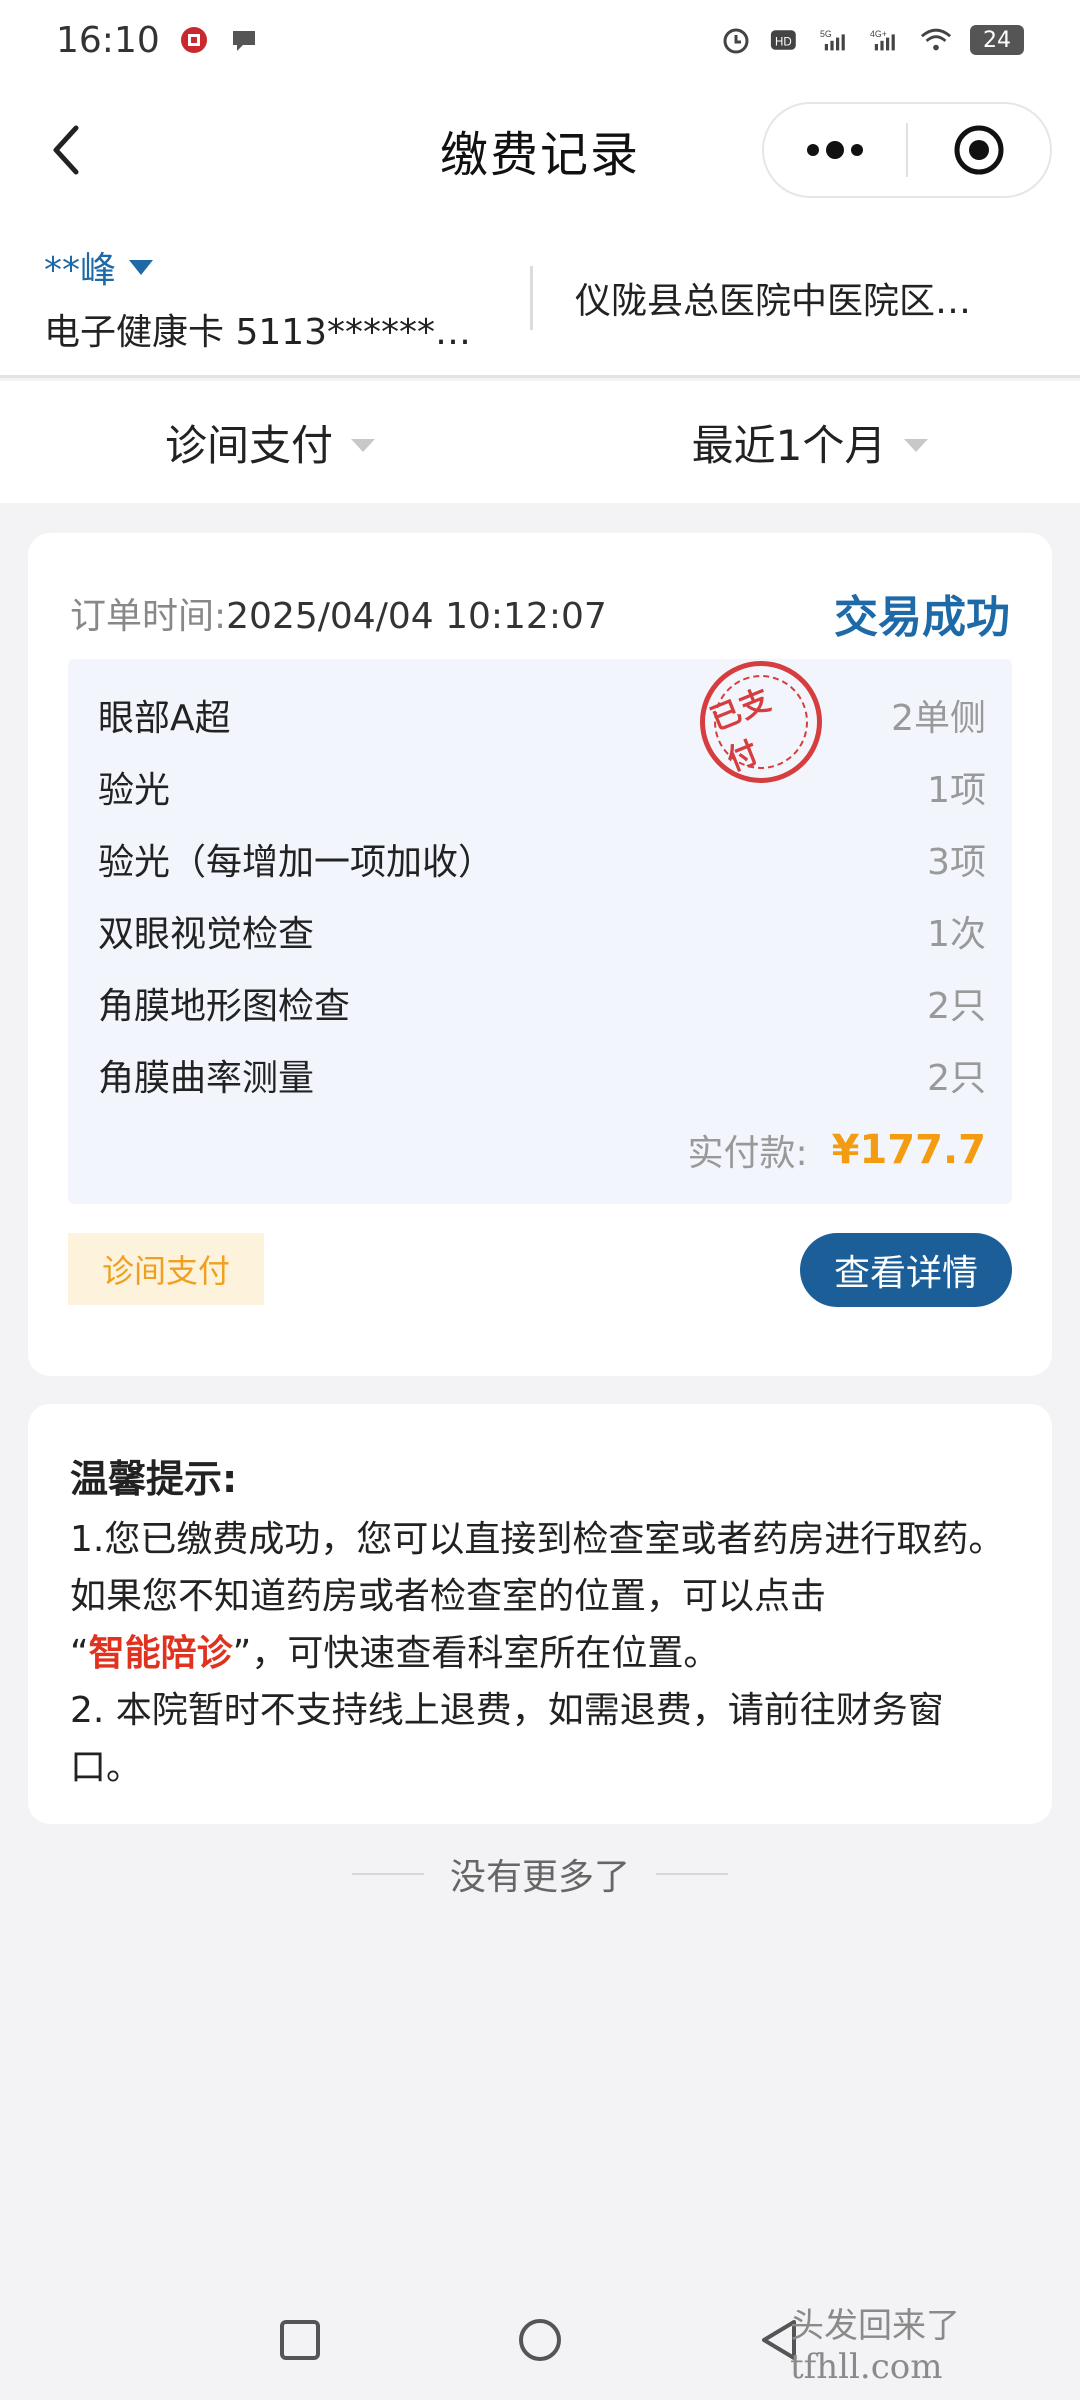 The width and height of the screenshot is (1080, 2400). I want to click on quote-open: “, so click(79, 1653).